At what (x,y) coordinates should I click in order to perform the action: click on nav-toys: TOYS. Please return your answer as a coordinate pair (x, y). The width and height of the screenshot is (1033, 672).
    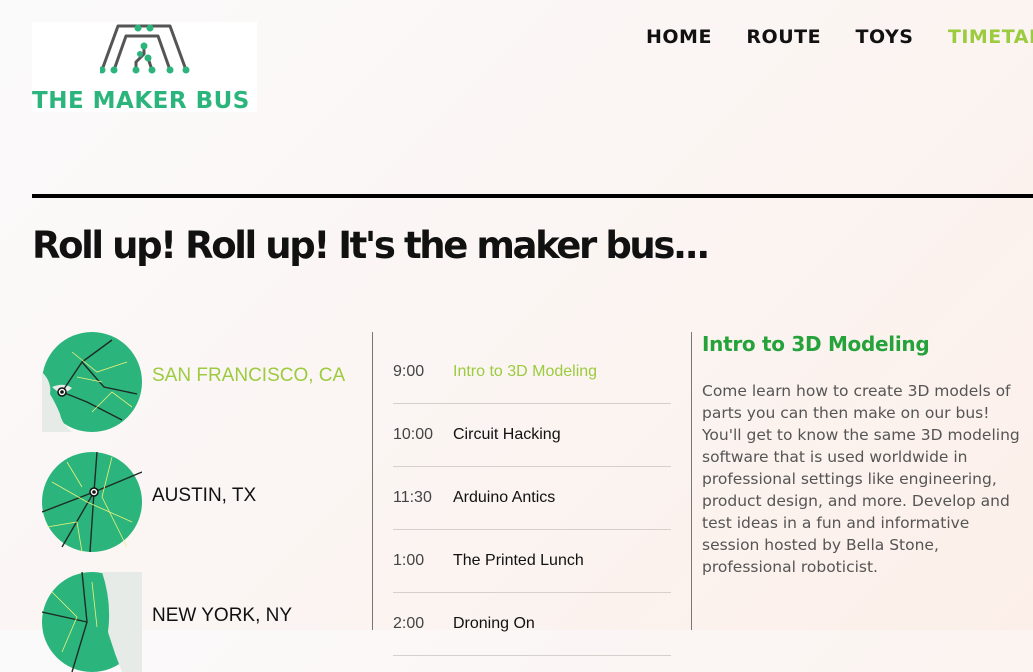
    Looking at the image, I should click on (885, 37).